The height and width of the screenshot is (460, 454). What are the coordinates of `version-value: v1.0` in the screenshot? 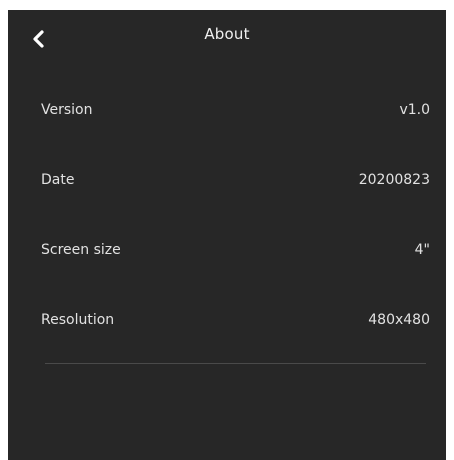 It's located at (414, 110).